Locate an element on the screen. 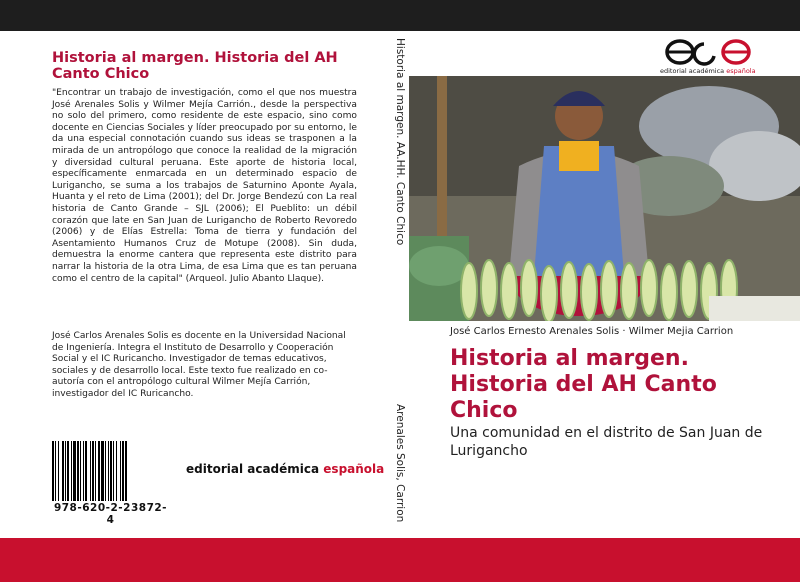 The height and width of the screenshot is (582, 800). logo-caption: editorial académica española is located at coordinates (708, 71).